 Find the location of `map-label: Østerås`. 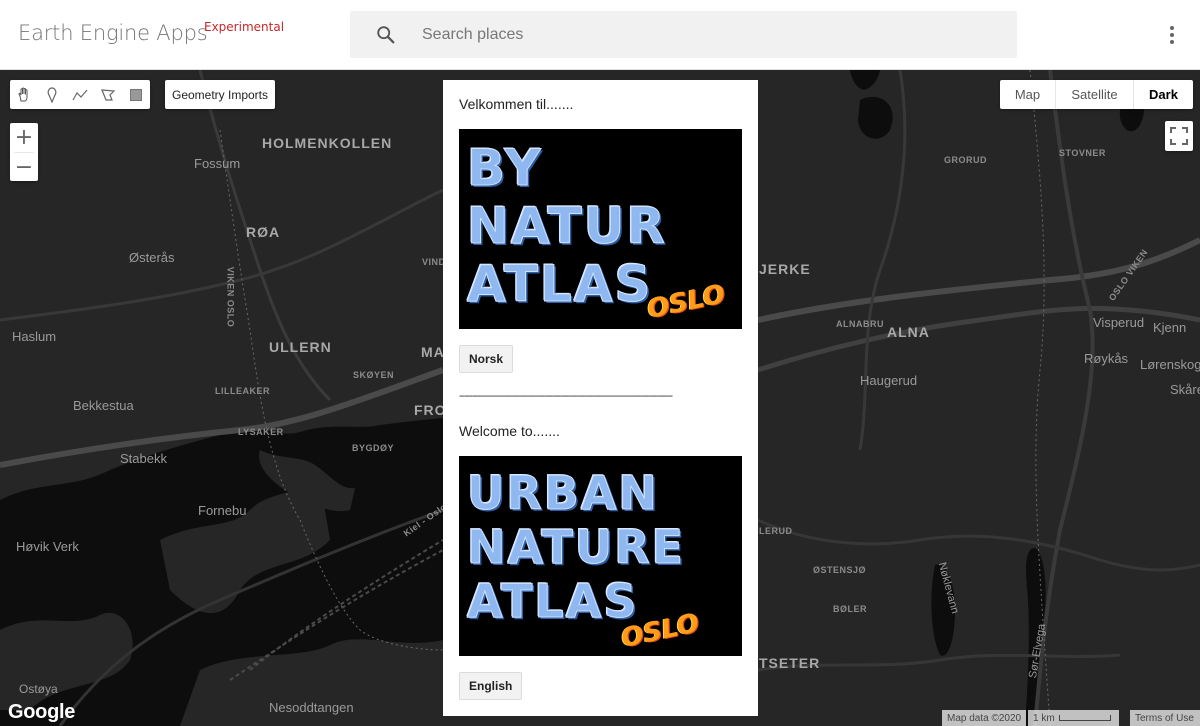

map-label: Østerås is located at coordinates (152, 257).